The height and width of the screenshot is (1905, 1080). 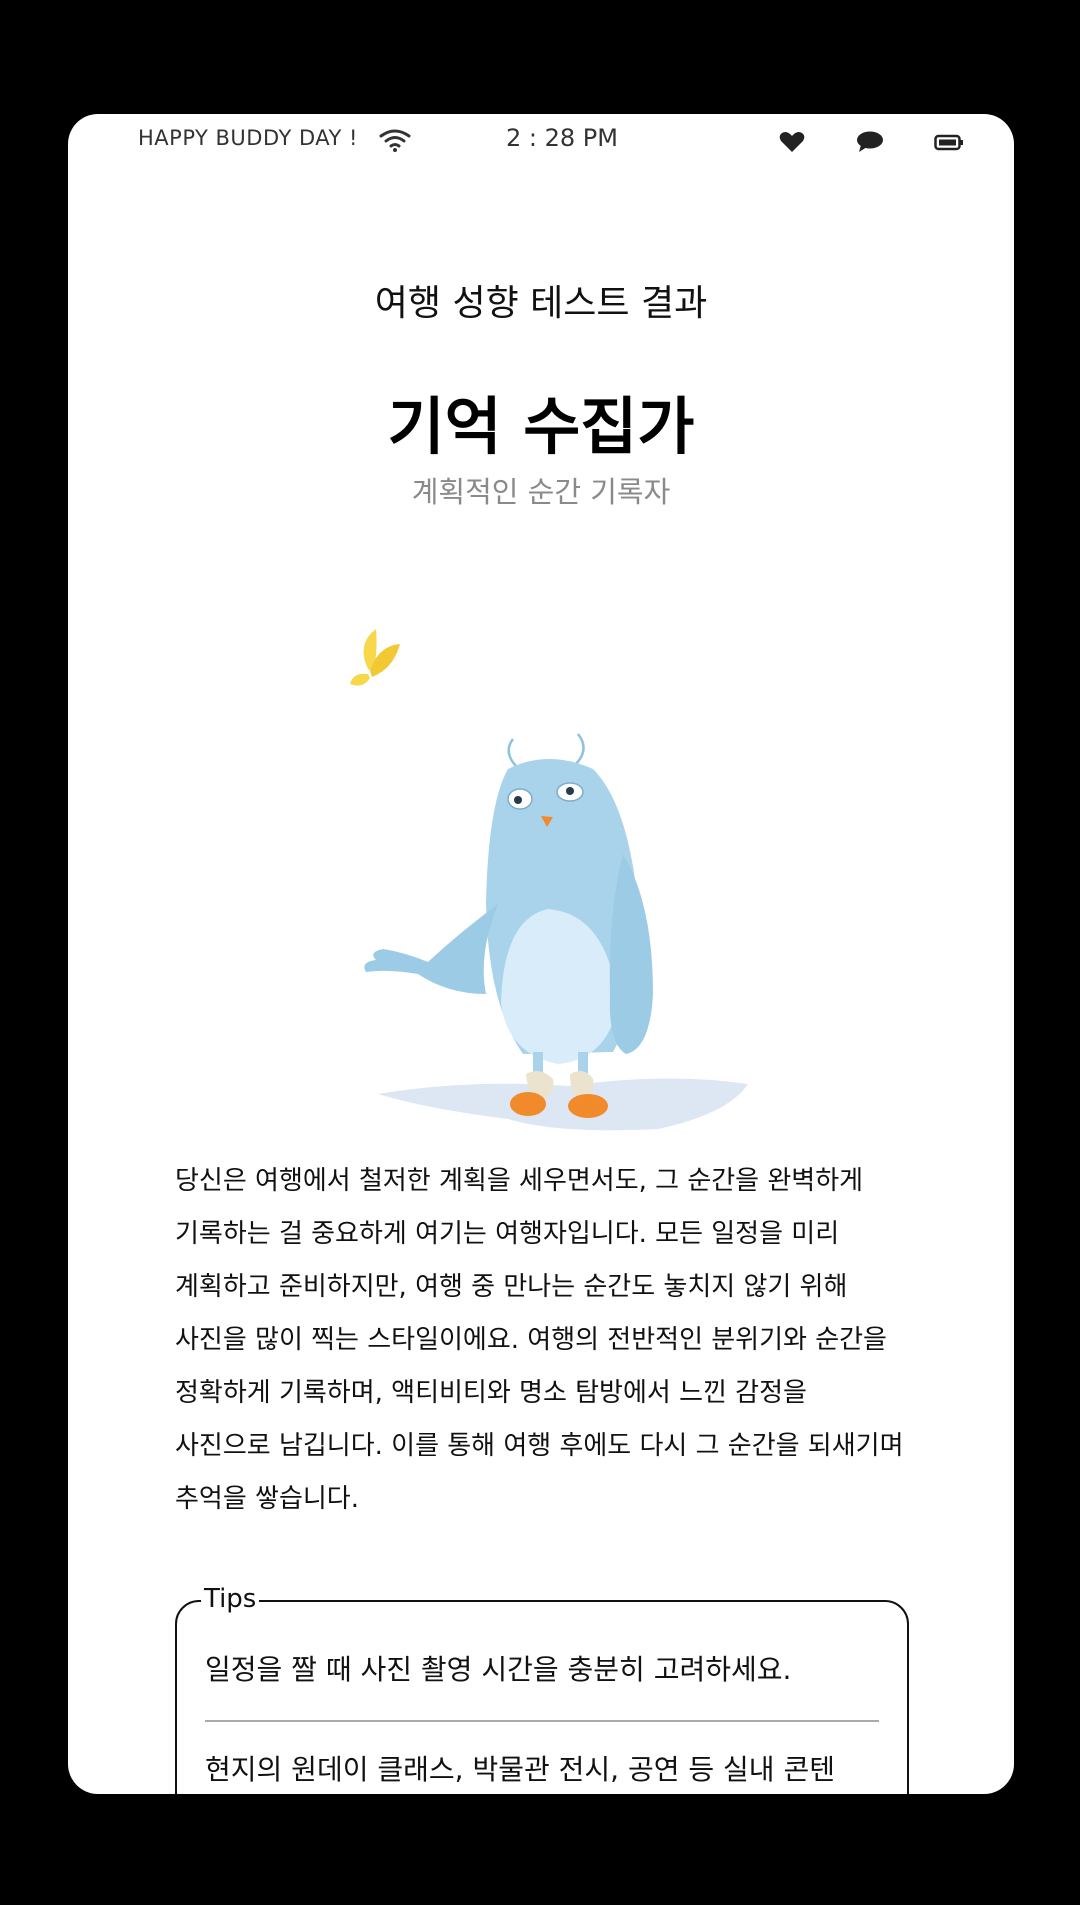 I want to click on type-subtitle: 계획적인 순간 기록자, so click(x=541, y=492).